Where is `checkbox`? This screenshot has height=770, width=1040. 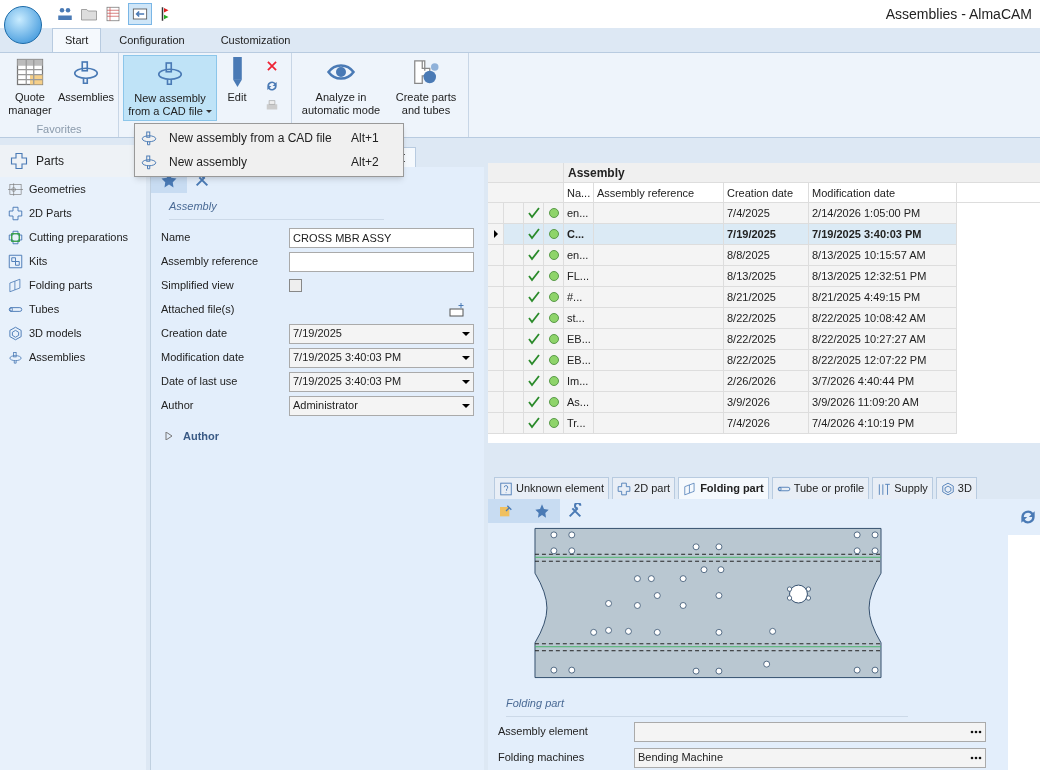
checkbox is located at coordinates (295, 285).